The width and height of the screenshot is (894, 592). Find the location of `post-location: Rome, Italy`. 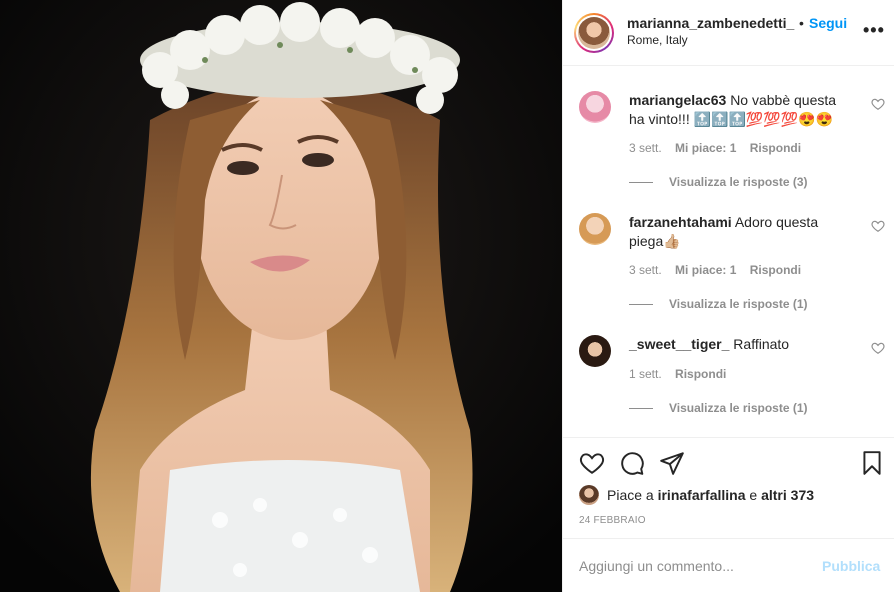

post-location: Rome, Italy is located at coordinates (657, 40).